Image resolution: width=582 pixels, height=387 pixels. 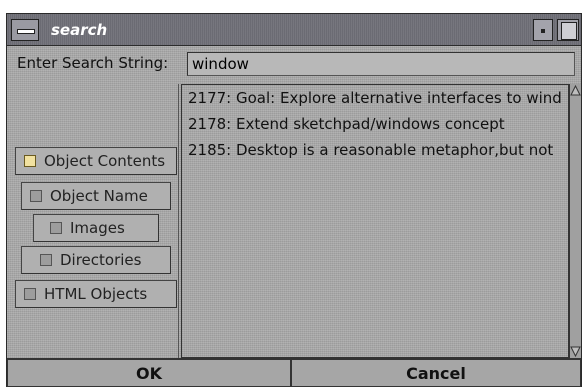 I want to click on maximize-button, so click(x=568, y=30).